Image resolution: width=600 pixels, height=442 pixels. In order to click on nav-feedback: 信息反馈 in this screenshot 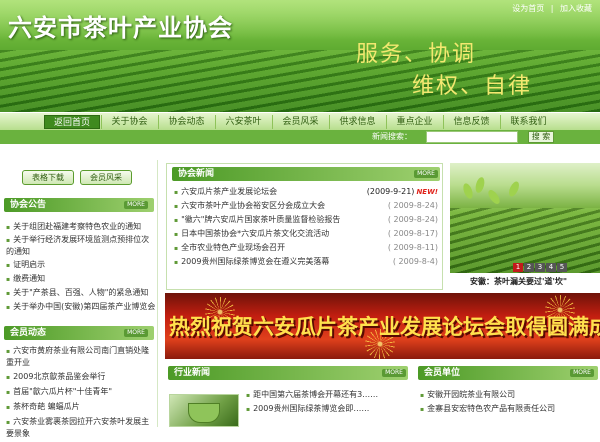, I will do `click(471, 122)`.